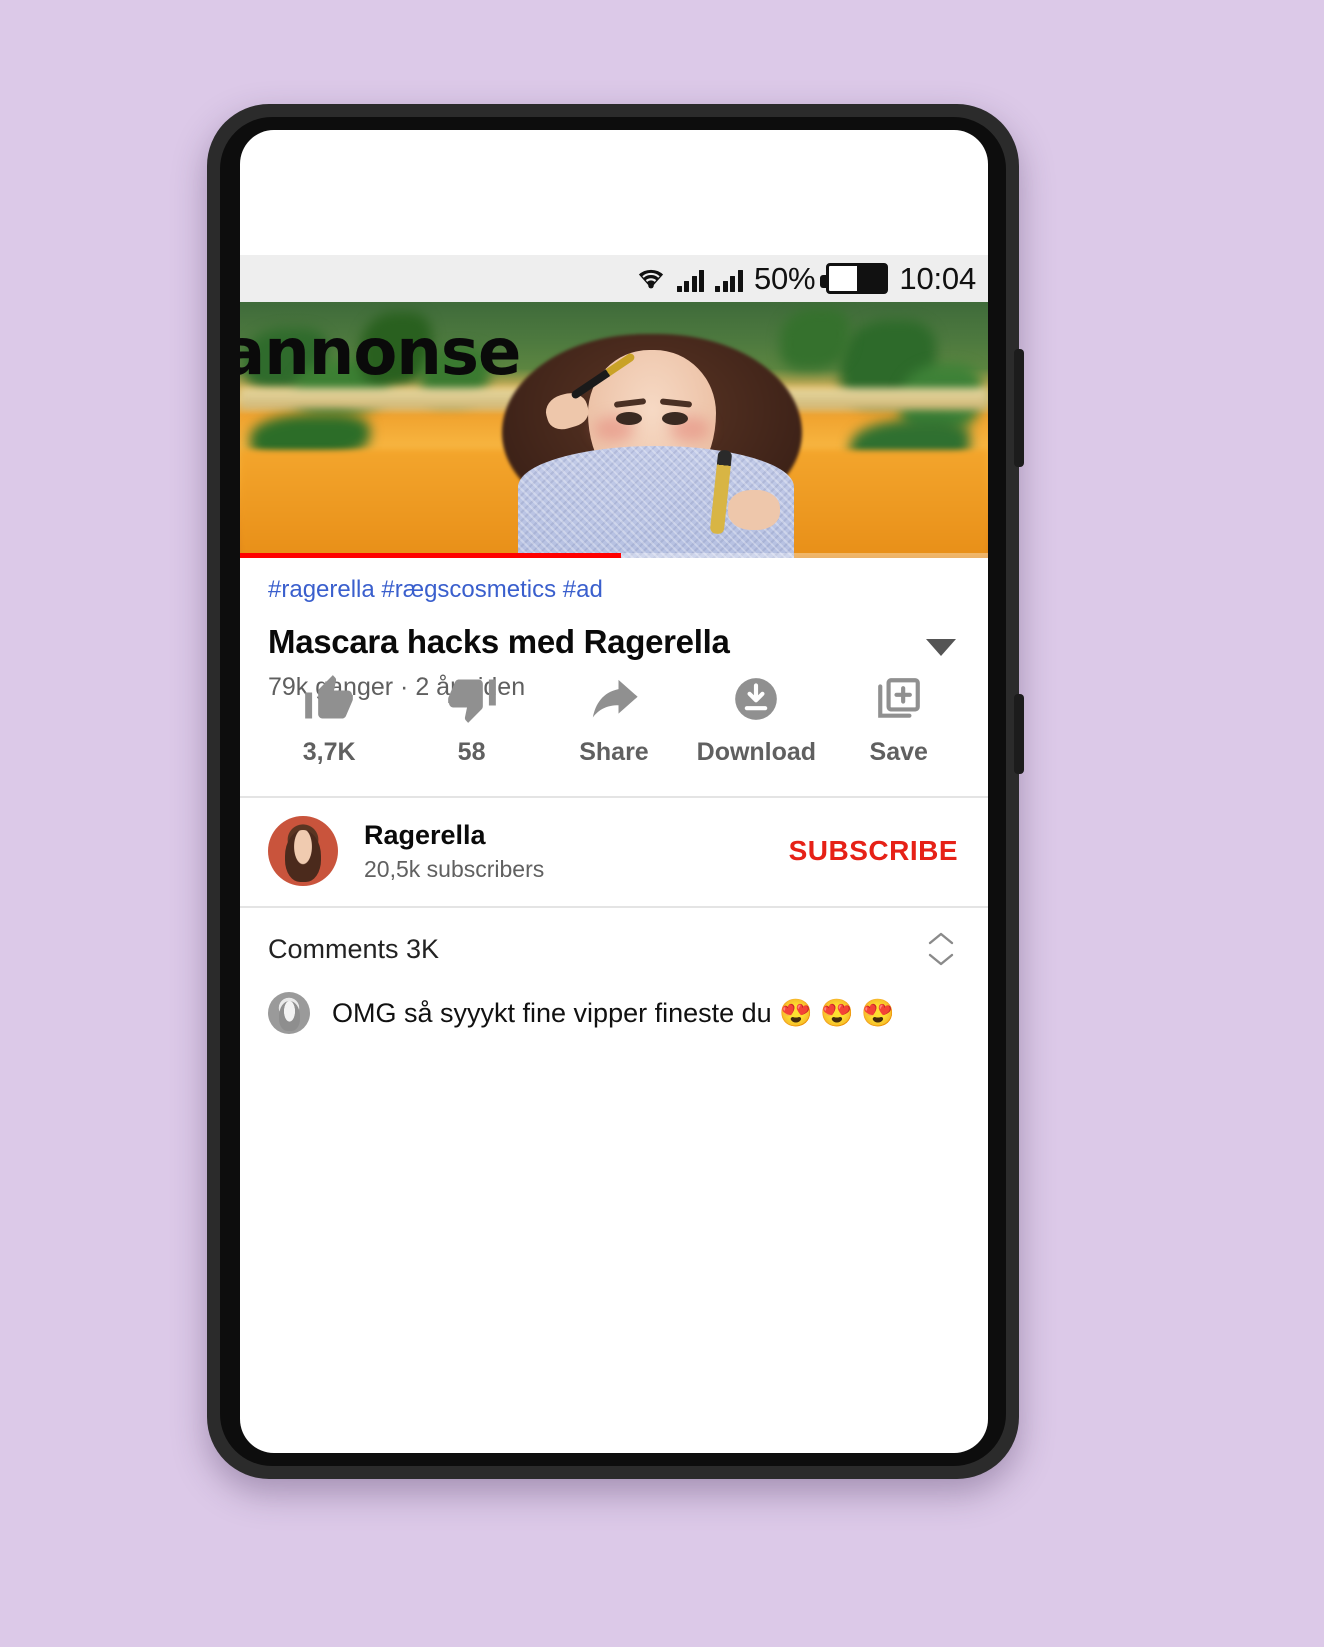  What do you see at coordinates (614, 699) in the screenshot?
I see `share-icon` at bounding box center [614, 699].